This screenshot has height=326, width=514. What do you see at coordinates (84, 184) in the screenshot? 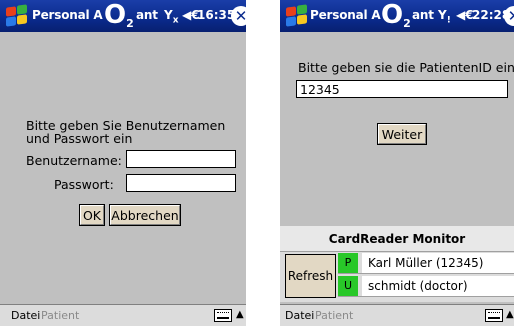
I see `password-label: Passwort:` at bounding box center [84, 184].